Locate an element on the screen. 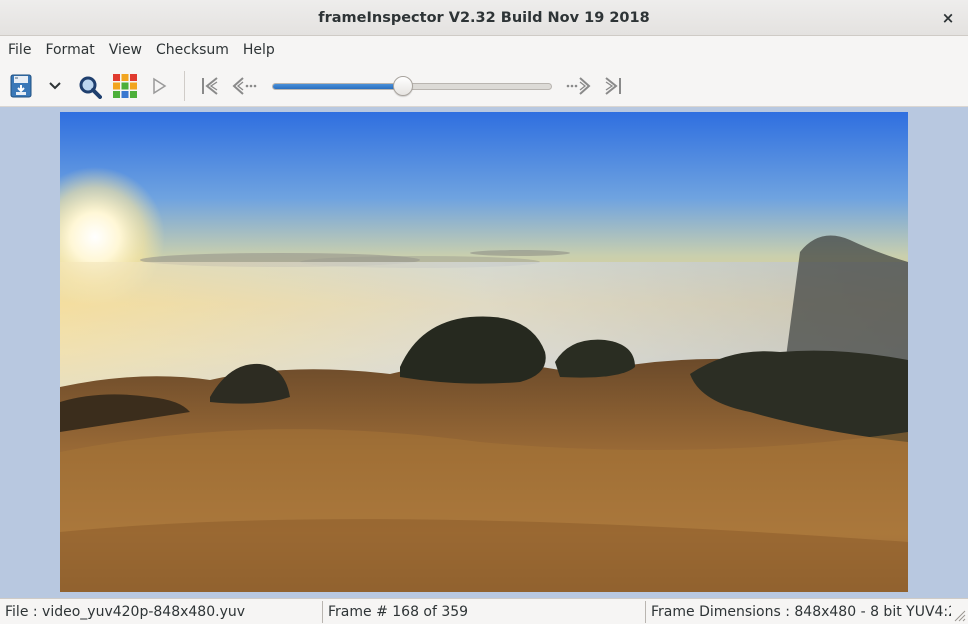 The height and width of the screenshot is (624, 968). last-frame-button is located at coordinates (613, 86).